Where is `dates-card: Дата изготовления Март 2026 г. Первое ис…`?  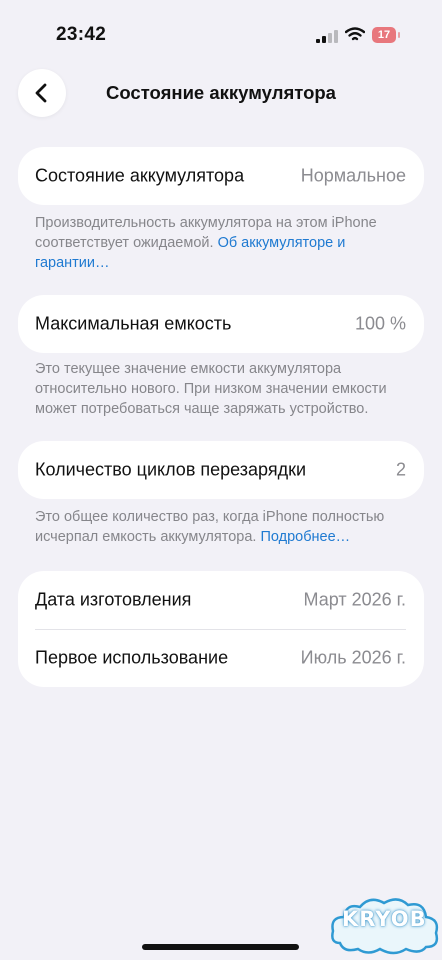 dates-card: Дата изготовления Март 2026 г. Первое ис… is located at coordinates (221, 629).